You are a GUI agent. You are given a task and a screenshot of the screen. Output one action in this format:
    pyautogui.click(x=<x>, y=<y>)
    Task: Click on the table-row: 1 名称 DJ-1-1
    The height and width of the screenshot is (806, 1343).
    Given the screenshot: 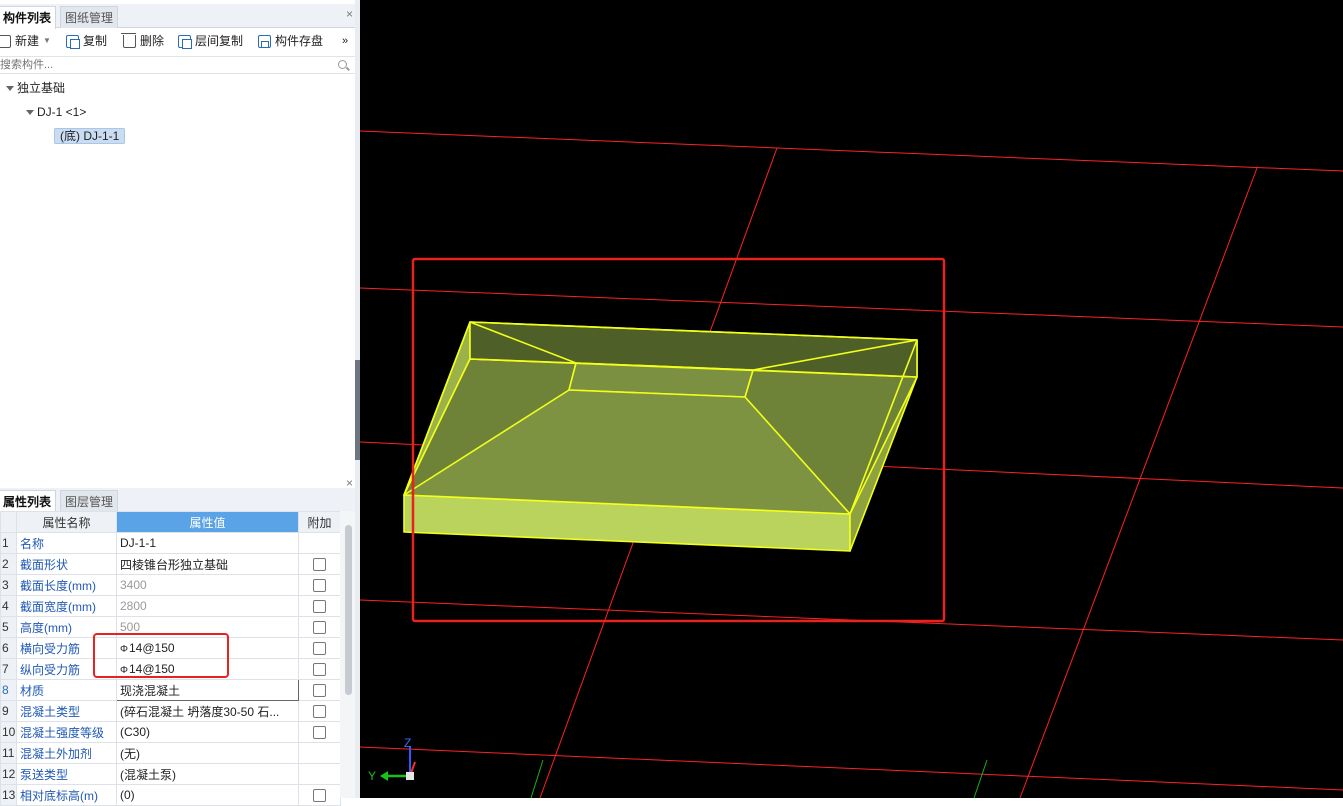 What is the action you would take?
    pyautogui.click(x=170, y=543)
    